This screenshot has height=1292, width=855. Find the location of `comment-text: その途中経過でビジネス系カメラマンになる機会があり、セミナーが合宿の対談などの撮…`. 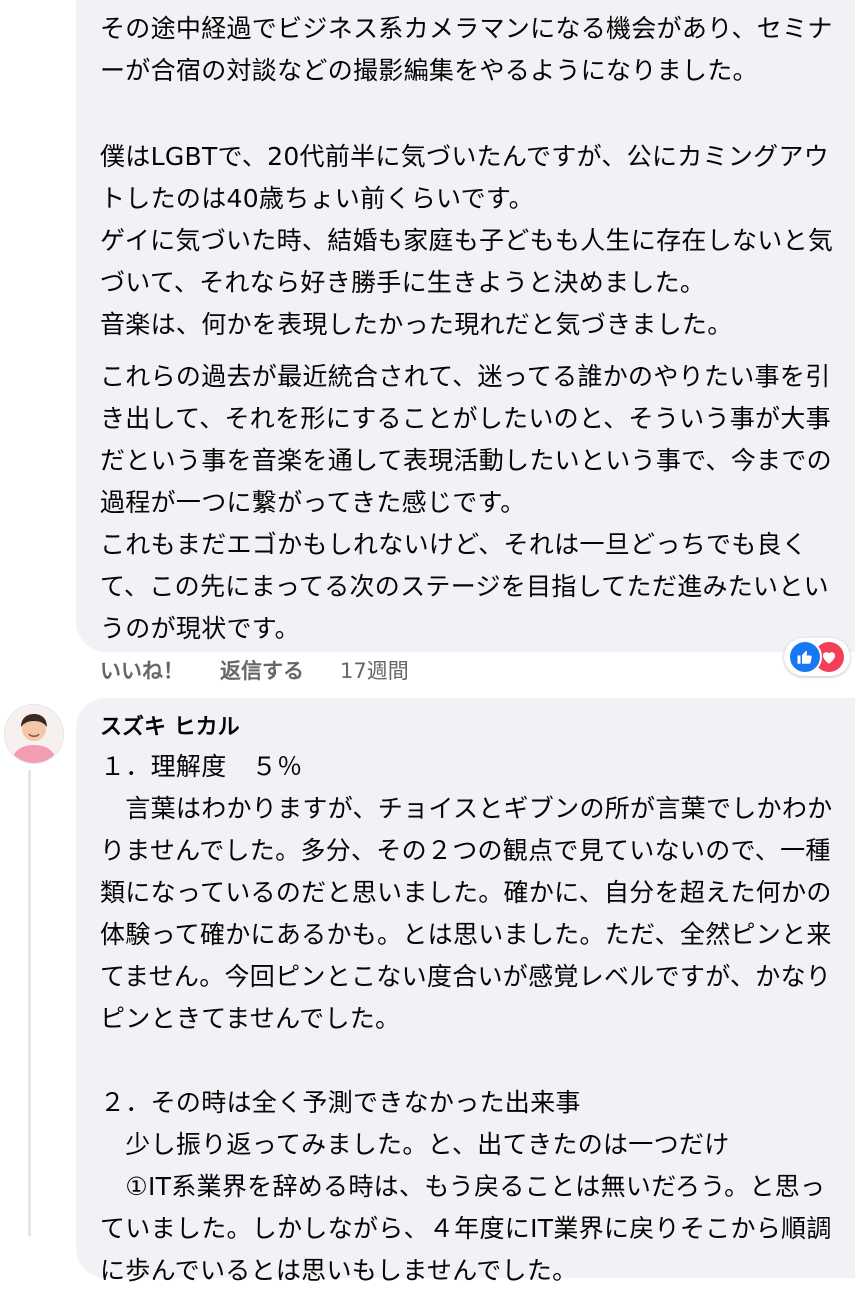

comment-text: その途中経過でビジネス系カメラマンになる機会があり、セミナーが合宿の対談などの撮… is located at coordinates (474, 50).